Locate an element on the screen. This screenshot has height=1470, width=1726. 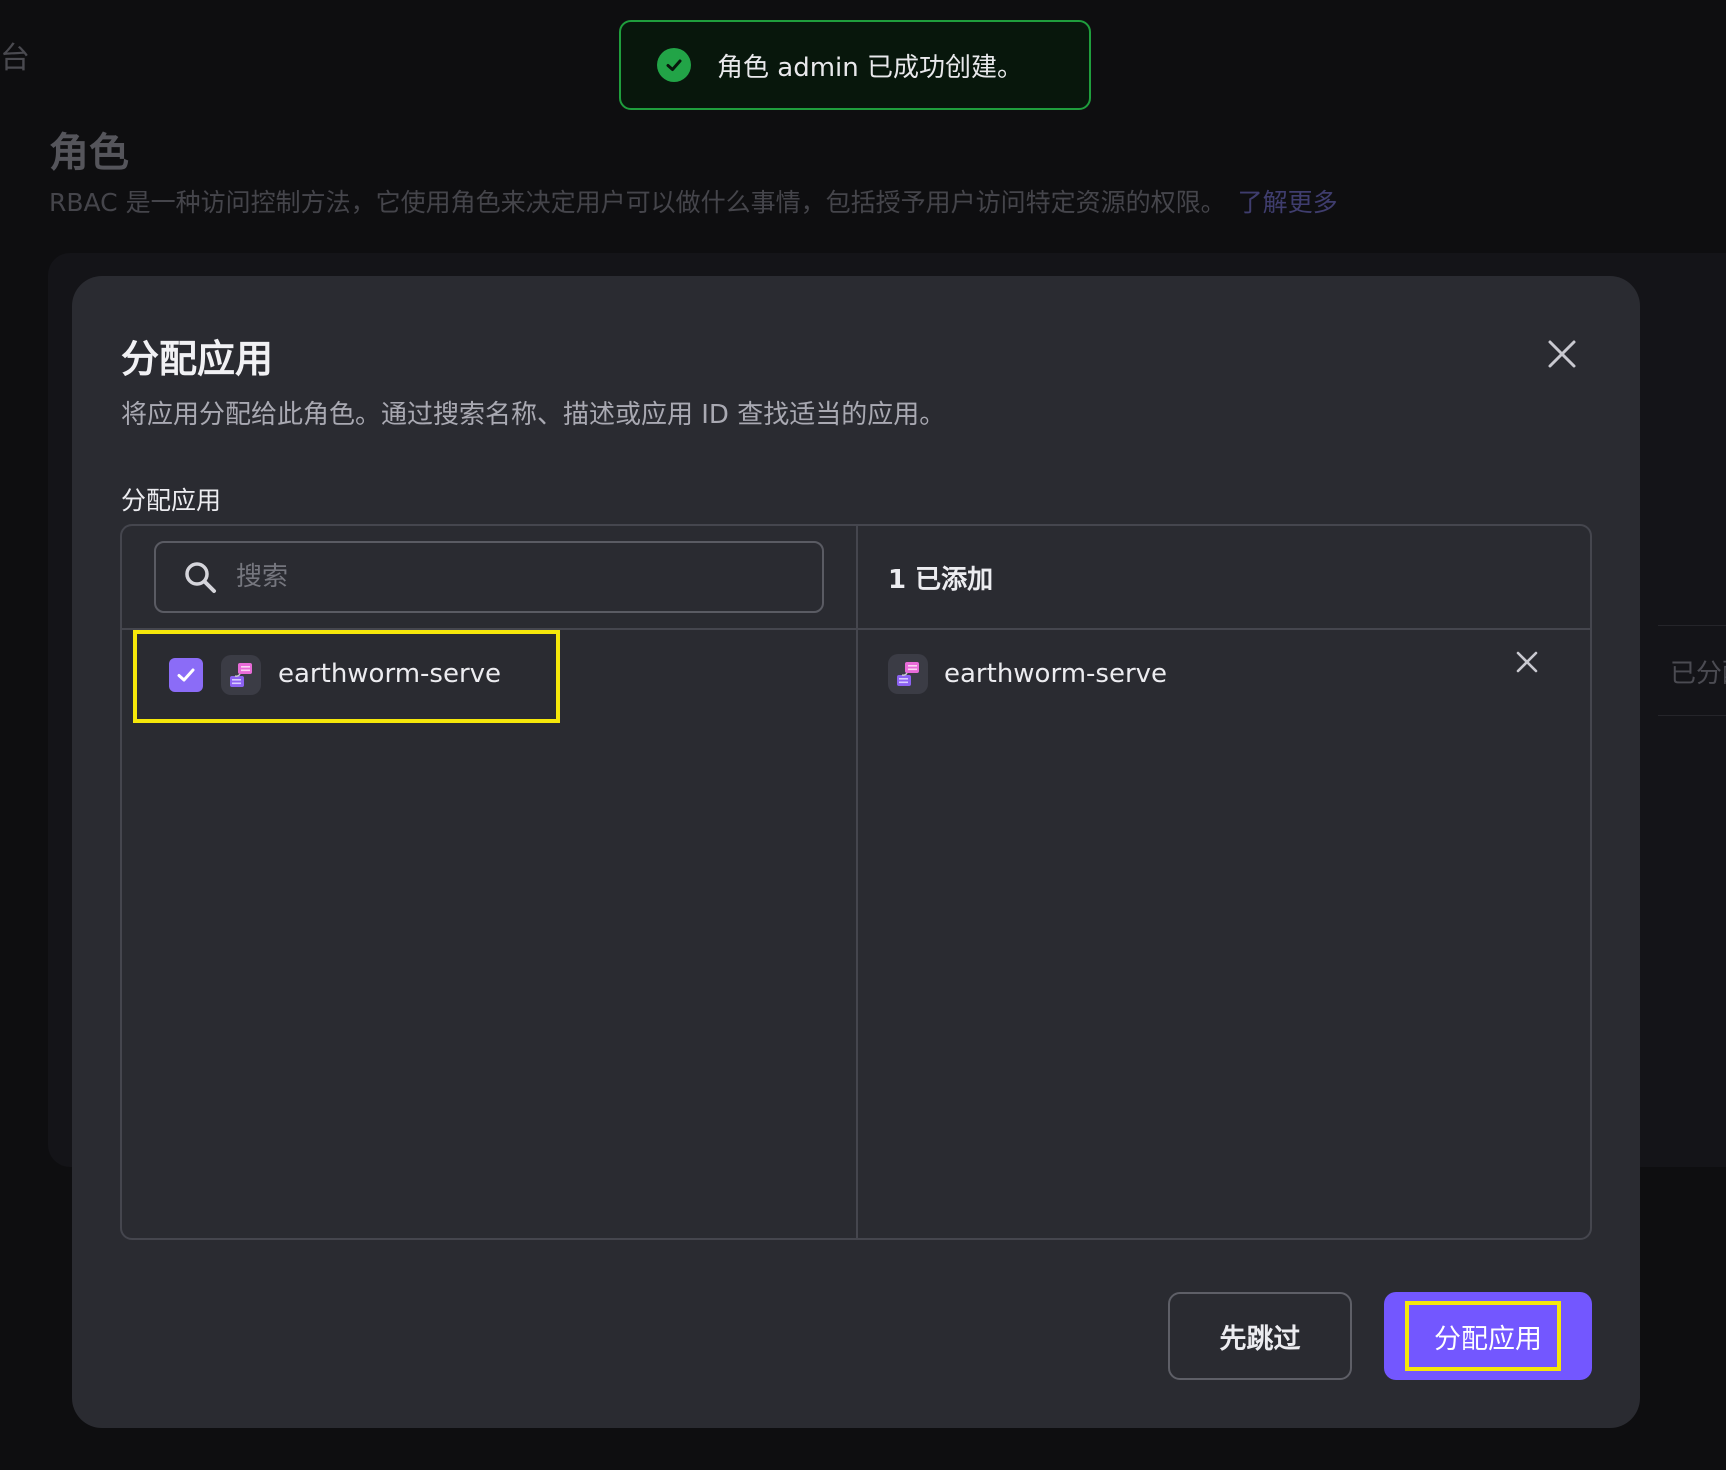
dialog-title: 分配应用 is located at coordinates (197, 359).